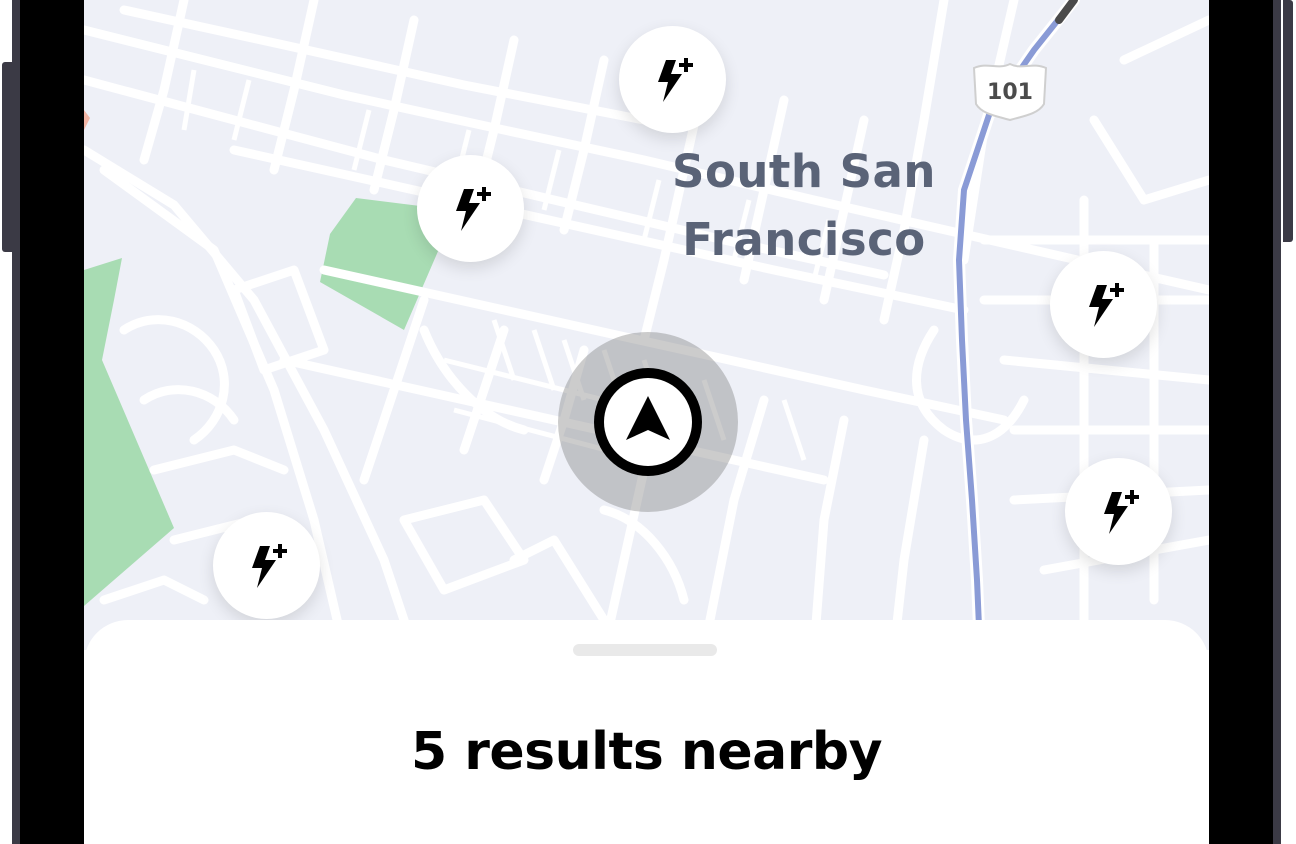 Image resolution: width=1296 pixels, height=844 pixels. What do you see at coordinates (1288, 121) in the screenshot?
I see `phone-side-button-right` at bounding box center [1288, 121].